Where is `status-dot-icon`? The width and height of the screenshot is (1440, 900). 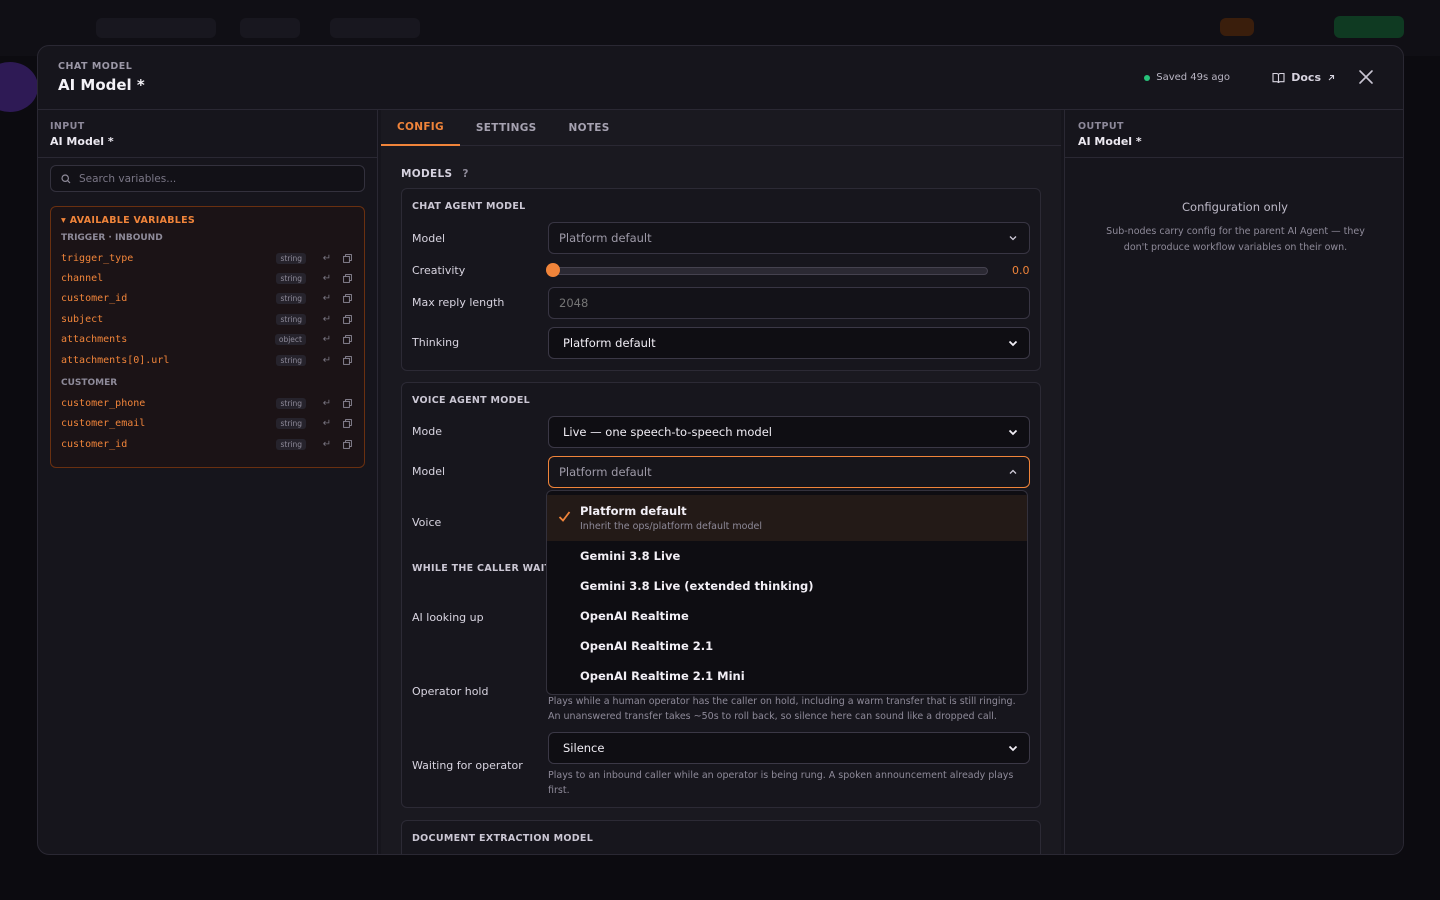 status-dot-icon is located at coordinates (1147, 77).